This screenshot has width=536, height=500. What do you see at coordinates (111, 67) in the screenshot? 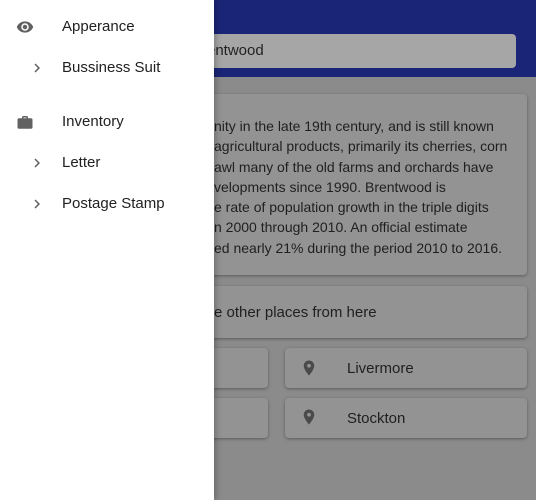
I see `drawer-item-label: Bussiness Suit` at bounding box center [111, 67].